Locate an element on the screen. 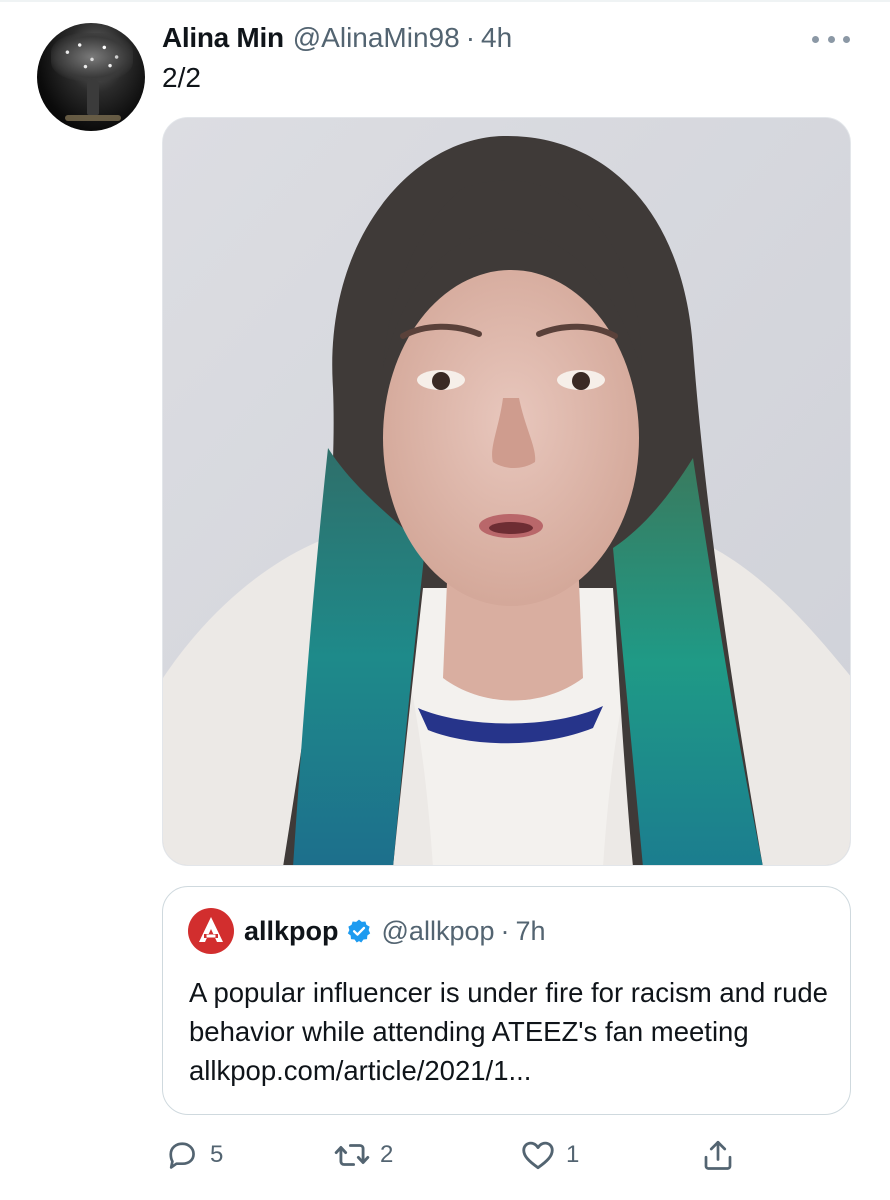  avatar-figure is located at coordinates (93, 97).